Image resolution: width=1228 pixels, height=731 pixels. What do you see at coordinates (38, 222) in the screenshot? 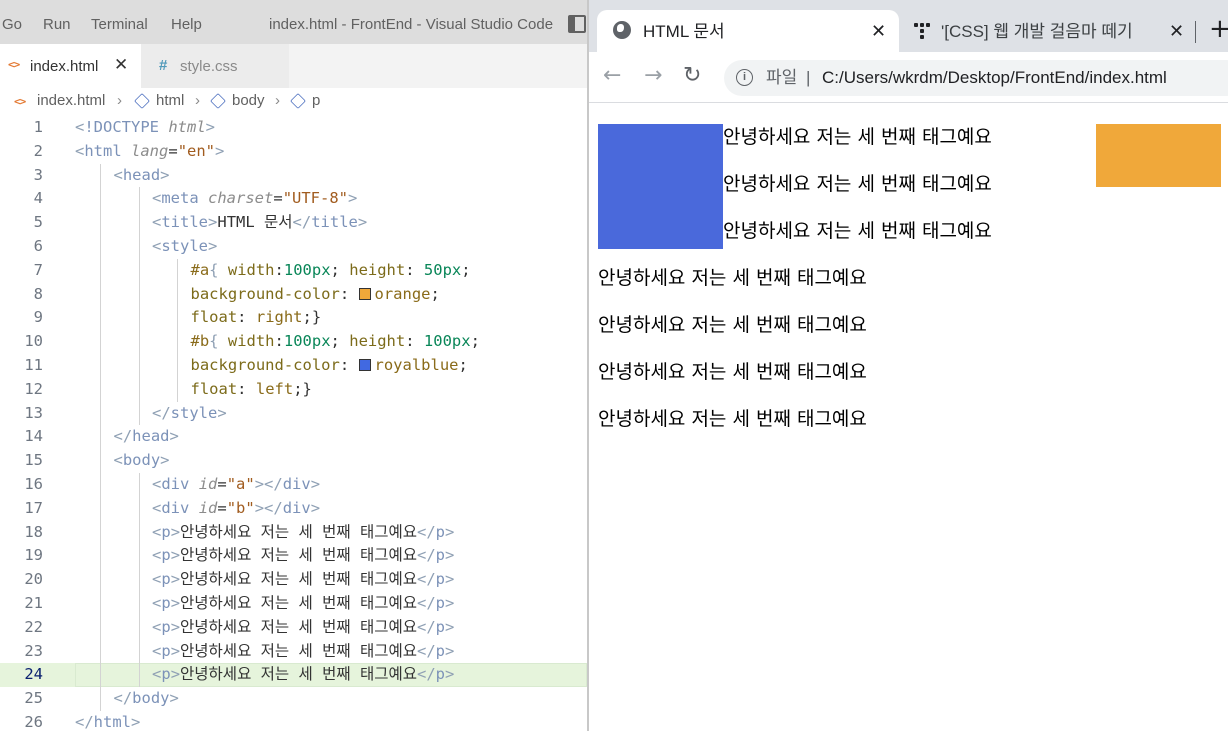
I see `line-number: 5` at bounding box center [38, 222].